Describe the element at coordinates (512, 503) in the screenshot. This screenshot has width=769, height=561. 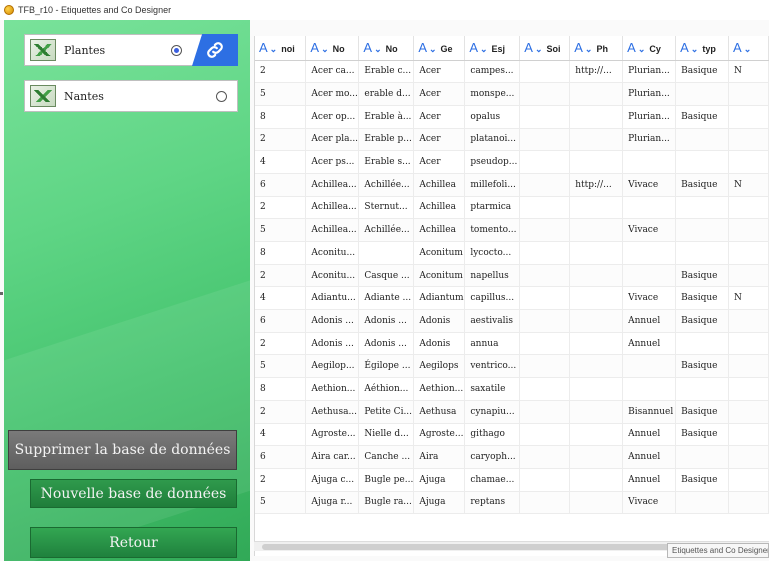
I see `table-row: 5 Ajuga r... Bugle ra... Ajuga reptans Vivace` at that location.